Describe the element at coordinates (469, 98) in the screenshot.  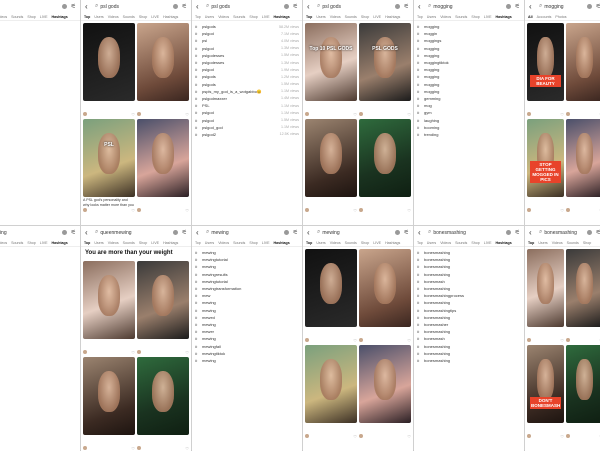
I see `hashtag-row: # gemming` at that location.